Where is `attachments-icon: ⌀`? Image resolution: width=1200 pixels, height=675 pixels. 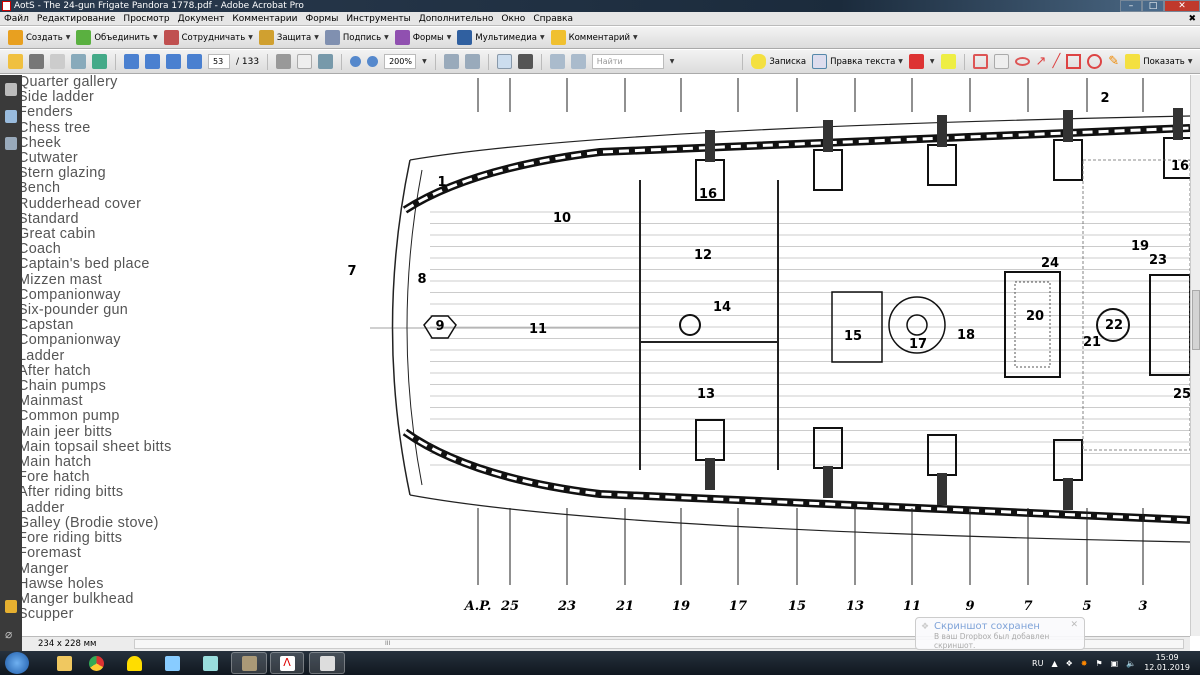
attachments-icon: ⌀ is located at coordinates (11, 634).